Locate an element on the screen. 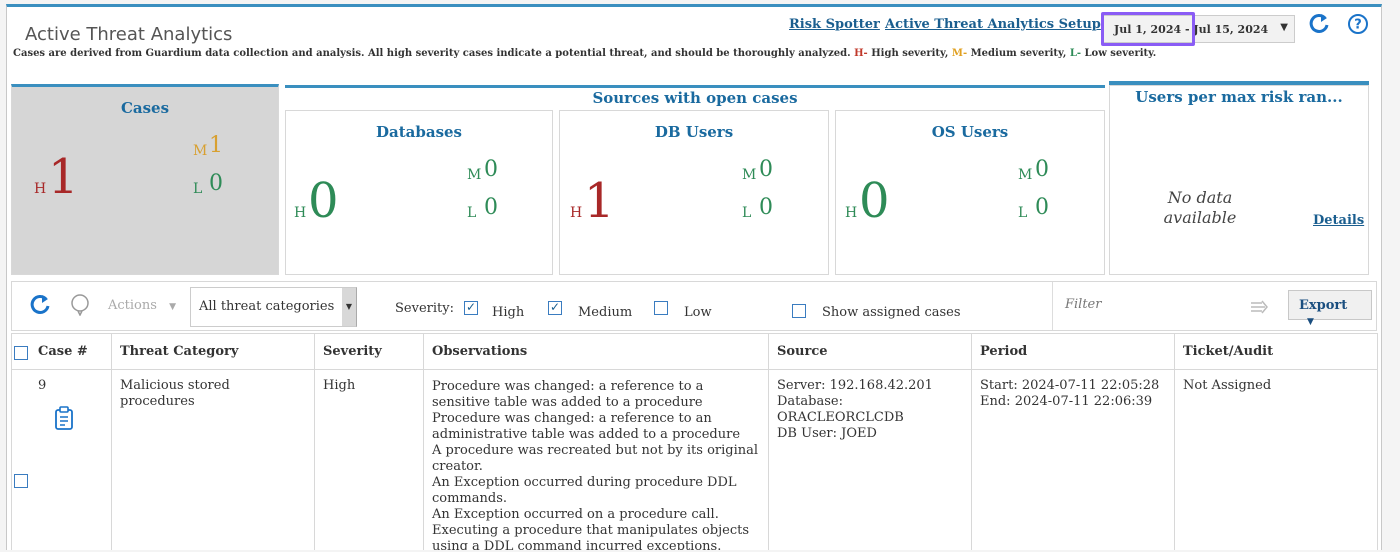 This screenshot has height=552, width=1400. cell-category: Malicious stored procedures is located at coordinates (213, 459).